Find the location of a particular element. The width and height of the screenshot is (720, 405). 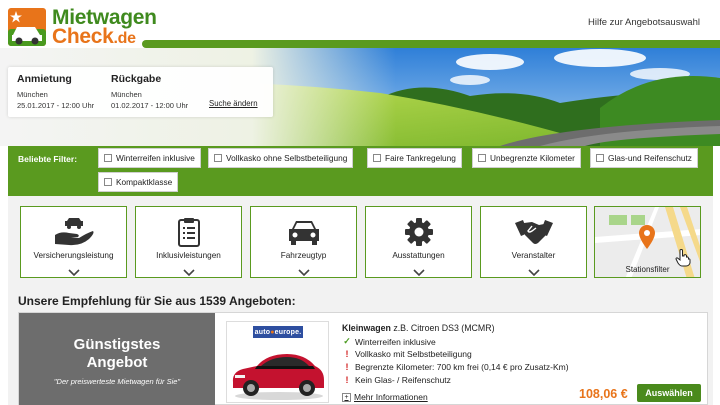

header-green-strip is located at coordinates (431, 44).